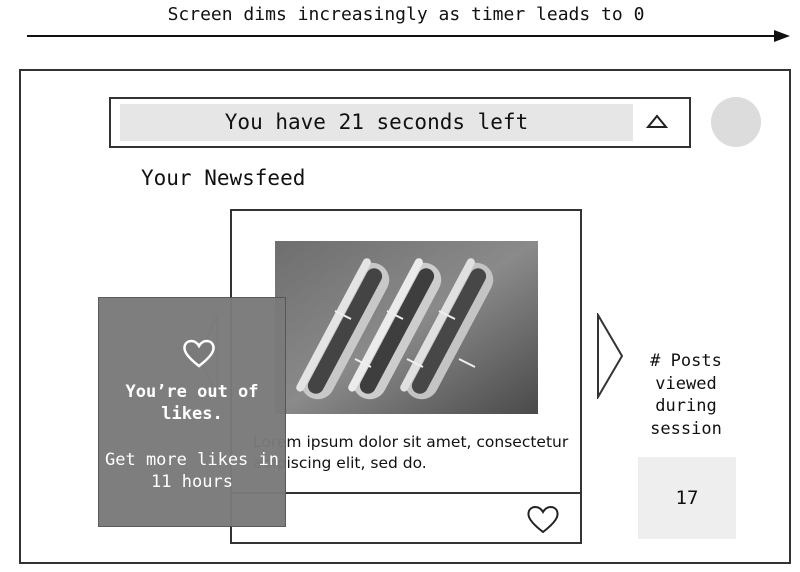 The image size is (800, 572). Describe the element at coordinates (406, 327) in the screenshot. I see `post-image` at that location.